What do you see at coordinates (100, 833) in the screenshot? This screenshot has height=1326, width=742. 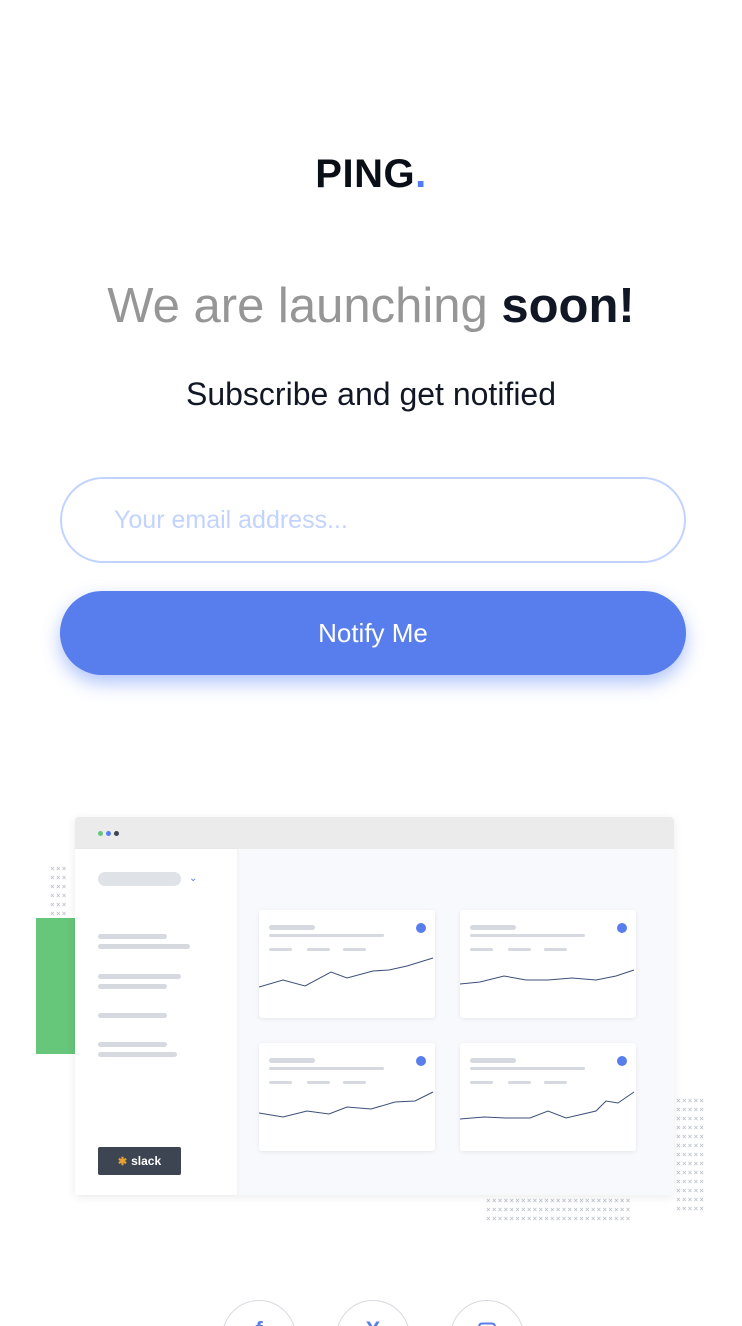 I see `window-dot-green` at bounding box center [100, 833].